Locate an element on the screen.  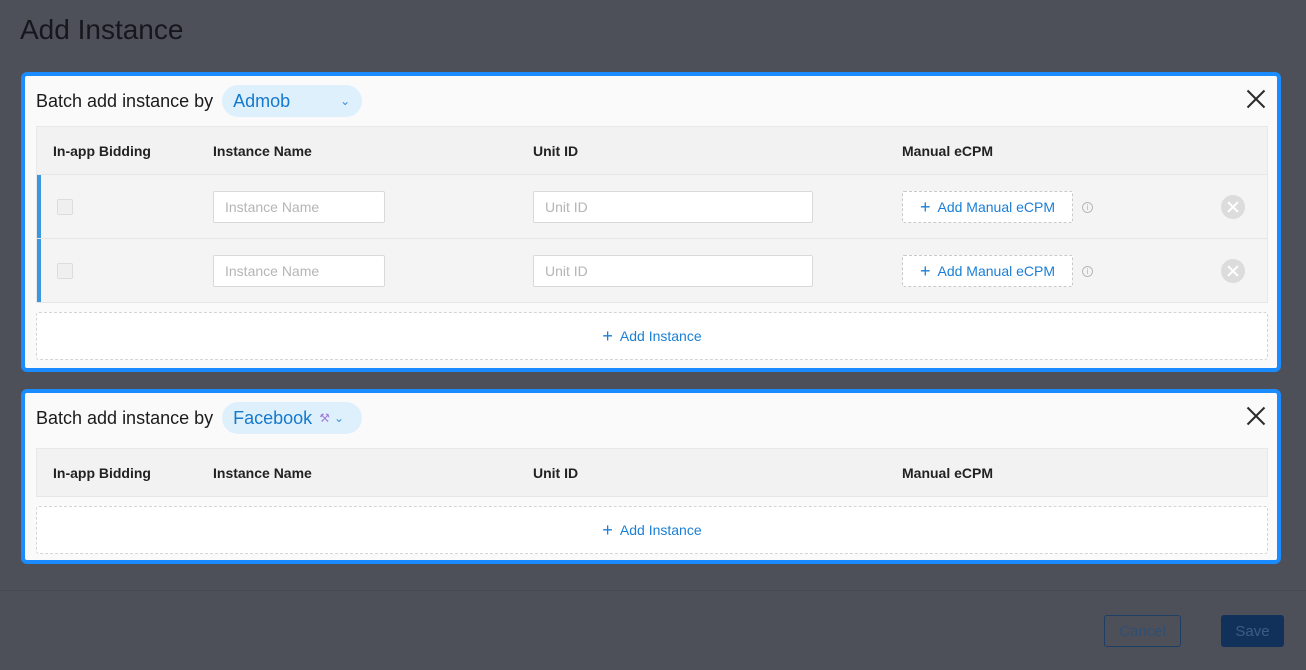
network-select: Admob ⌄ is located at coordinates (292, 101).